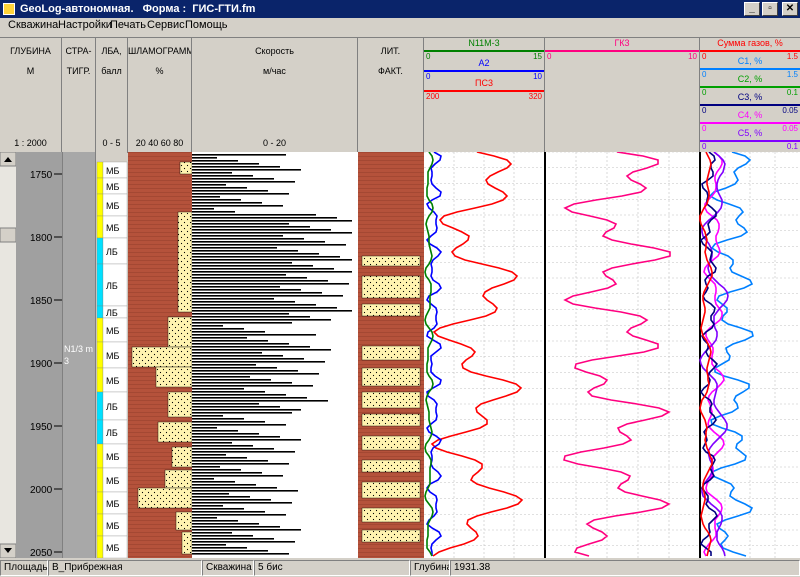 The height and width of the screenshot is (577, 800). Describe the element at coordinates (112, 407) in the screenshot. I see `lba-label: ЛБ` at that location.